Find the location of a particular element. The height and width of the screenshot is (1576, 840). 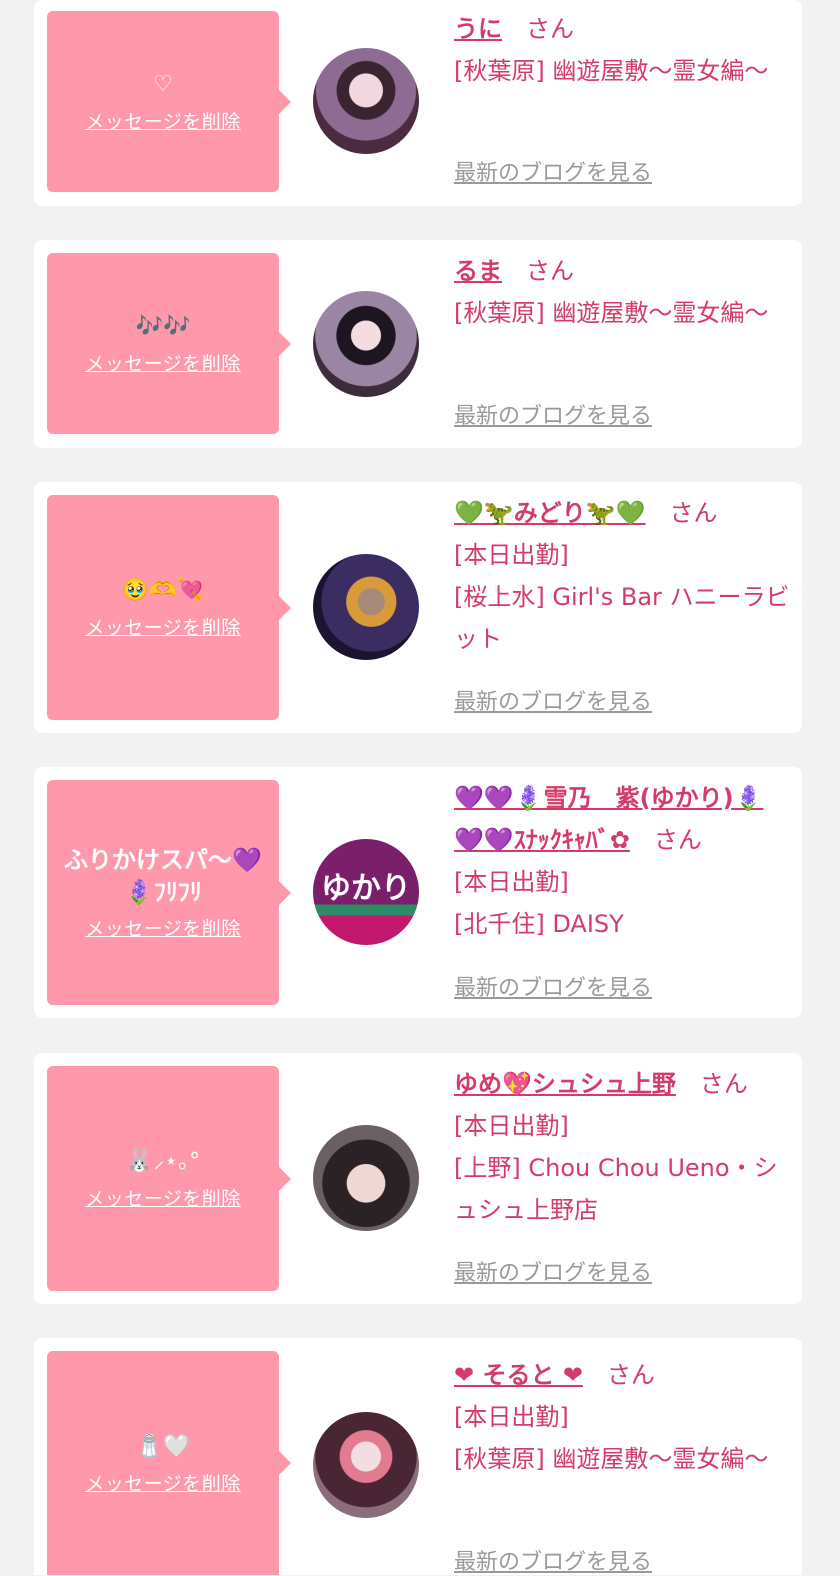

message-bubble: ふりかけスパ〜💜🪻ﾌﾘﾌﾘ メッセージを削除 is located at coordinates (169, 892).